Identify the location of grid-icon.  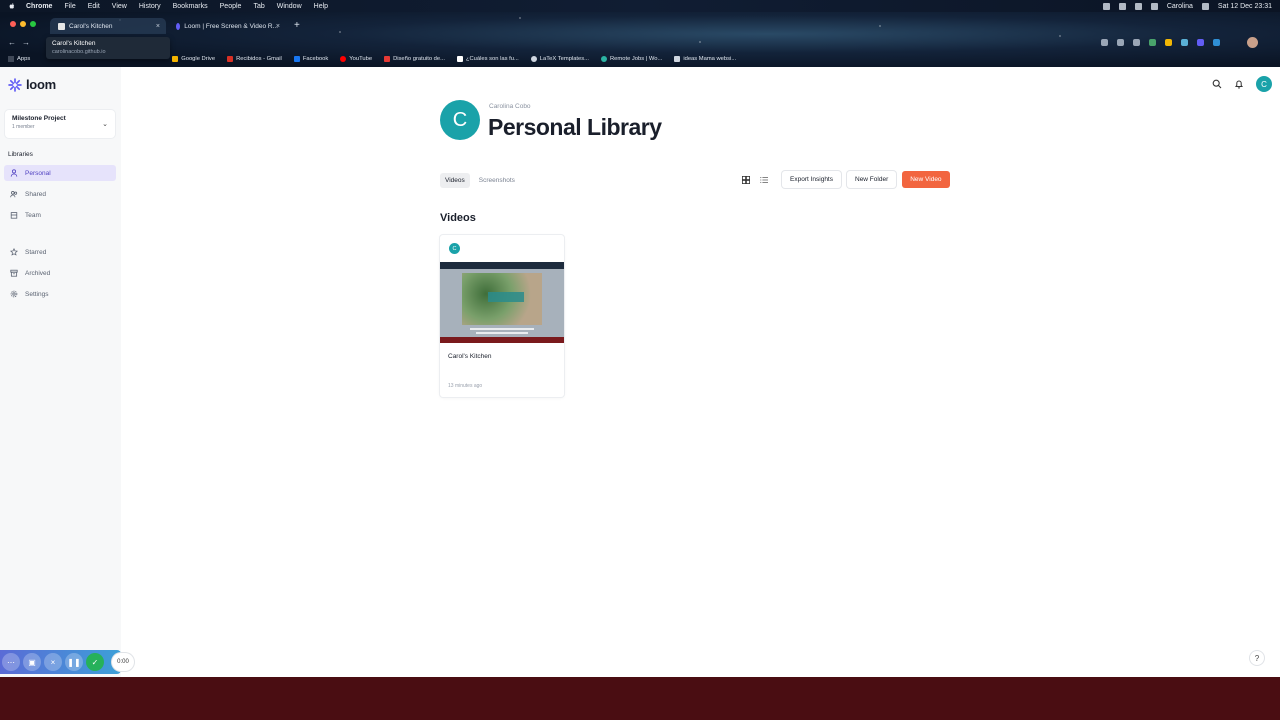
(746, 179).